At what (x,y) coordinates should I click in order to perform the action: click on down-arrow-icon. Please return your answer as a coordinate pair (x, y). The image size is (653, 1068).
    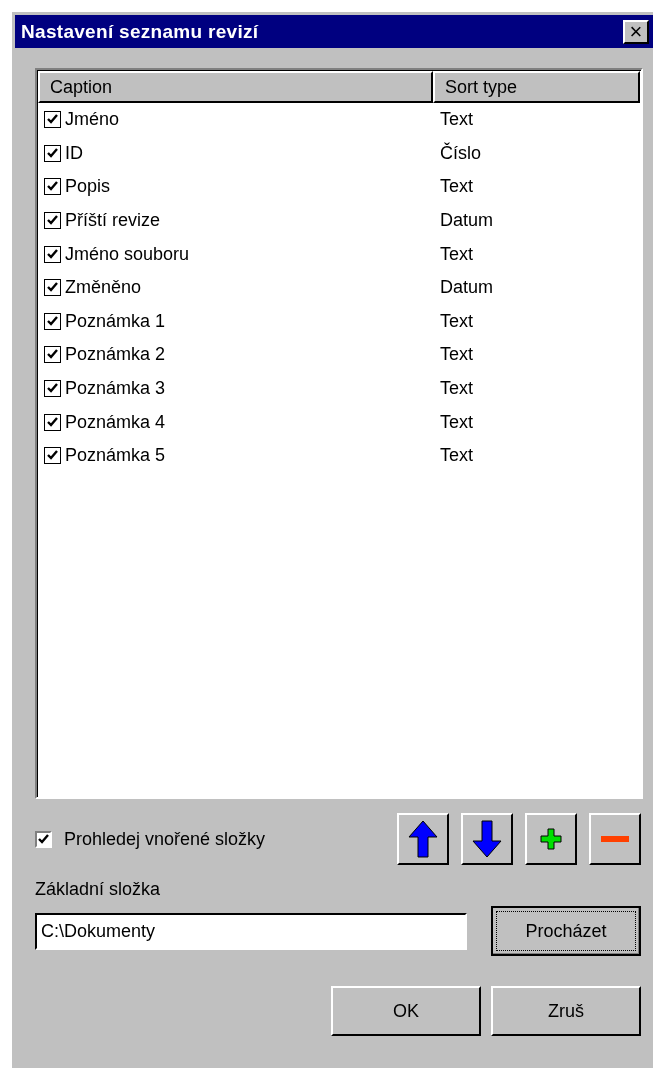
    Looking at the image, I should click on (487, 839).